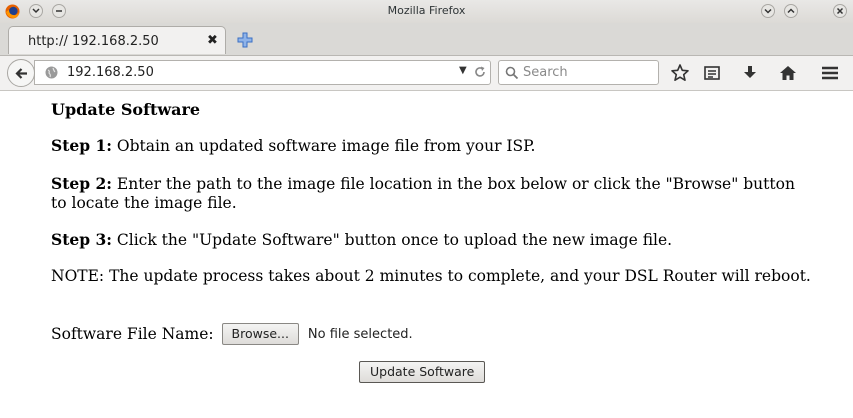 The width and height of the screenshot is (853, 418). What do you see at coordinates (585, 72) in the screenshot?
I see `search-input` at bounding box center [585, 72].